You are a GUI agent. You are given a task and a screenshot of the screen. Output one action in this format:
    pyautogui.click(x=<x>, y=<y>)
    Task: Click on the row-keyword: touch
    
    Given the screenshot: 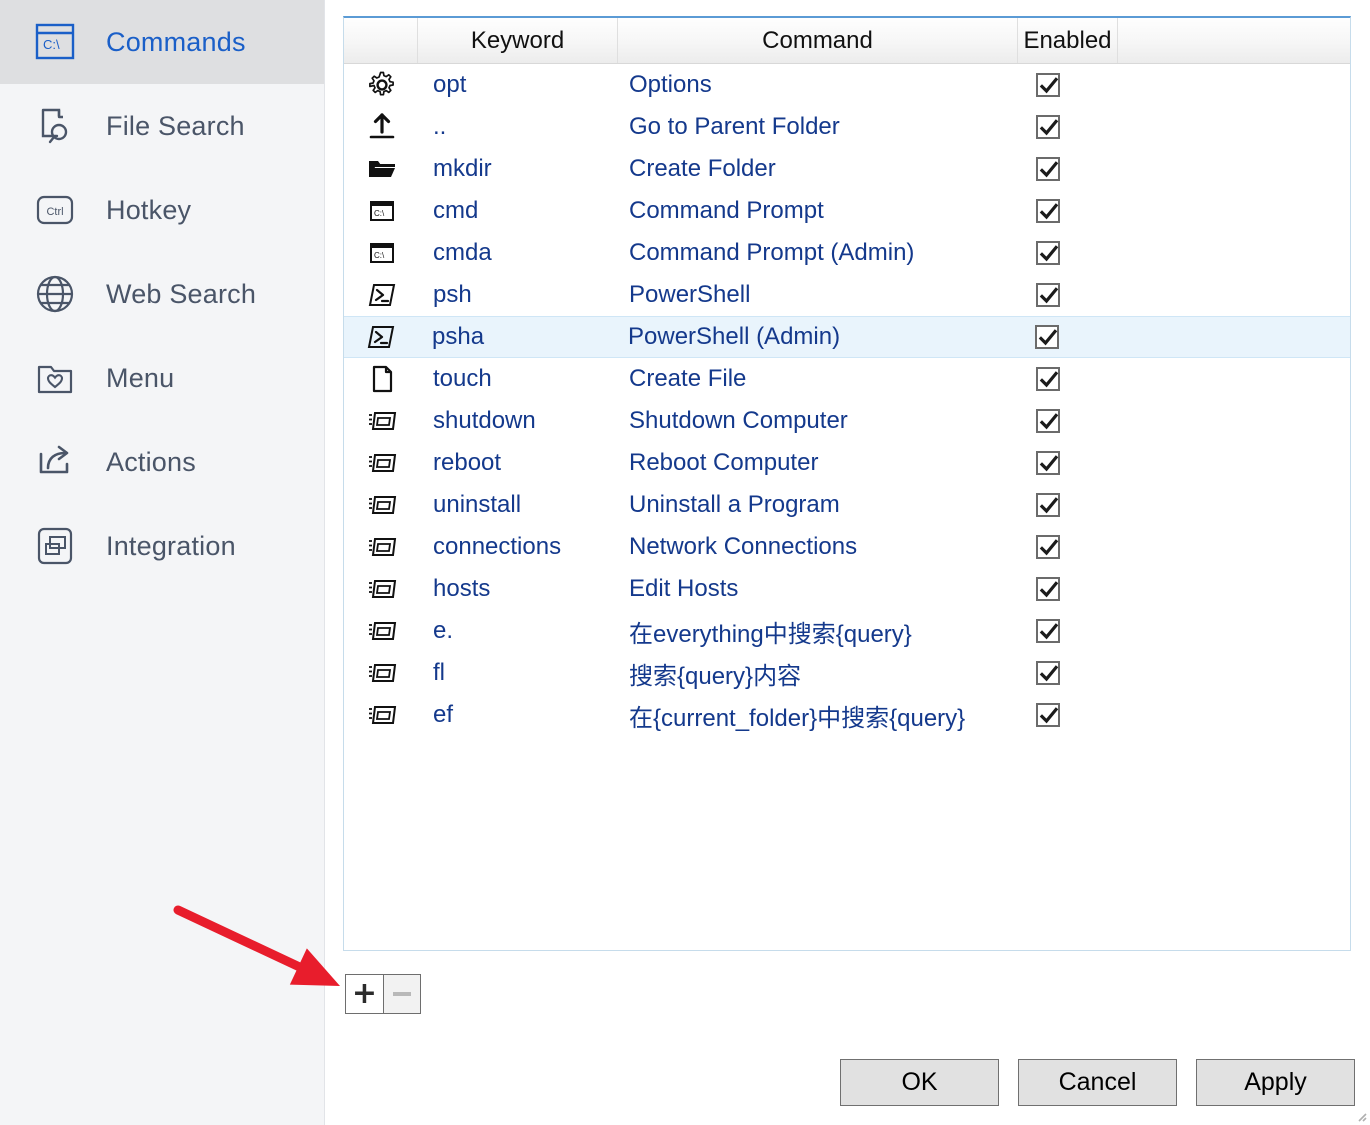 What is the action you would take?
    pyautogui.click(x=462, y=378)
    